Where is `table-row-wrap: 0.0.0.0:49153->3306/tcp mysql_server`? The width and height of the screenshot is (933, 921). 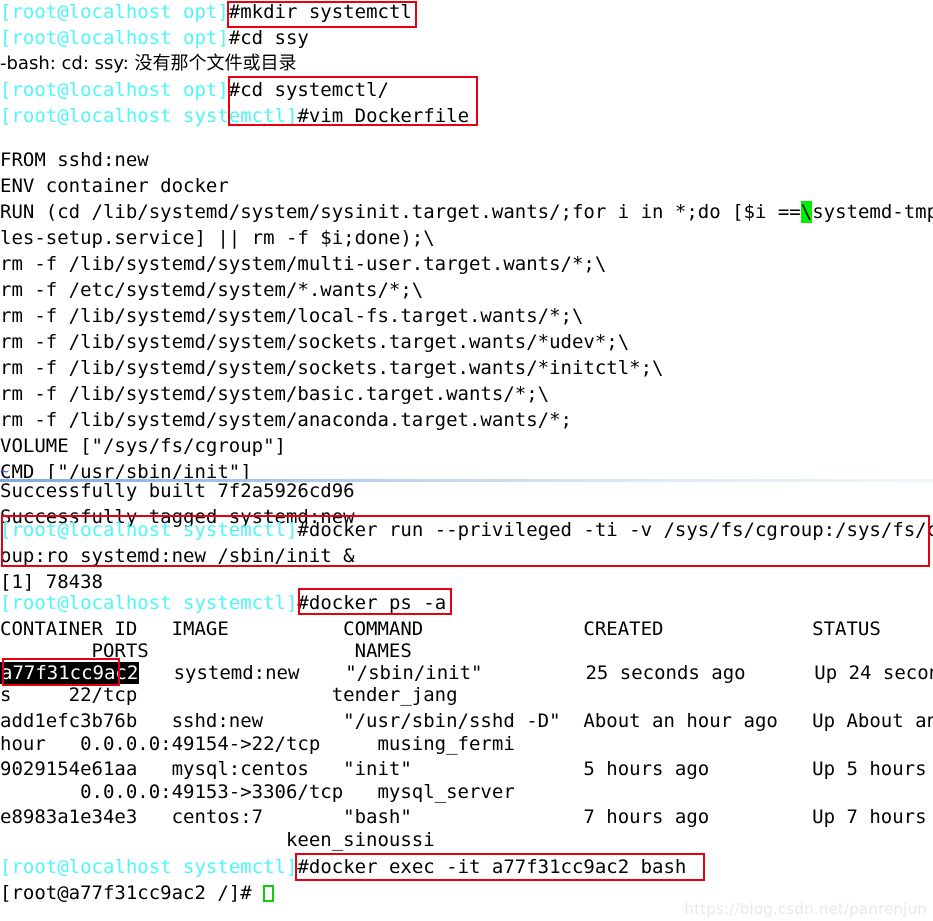 table-row-wrap: 0.0.0.0:49153->3306/tcp mysql_server is located at coordinates (257, 792).